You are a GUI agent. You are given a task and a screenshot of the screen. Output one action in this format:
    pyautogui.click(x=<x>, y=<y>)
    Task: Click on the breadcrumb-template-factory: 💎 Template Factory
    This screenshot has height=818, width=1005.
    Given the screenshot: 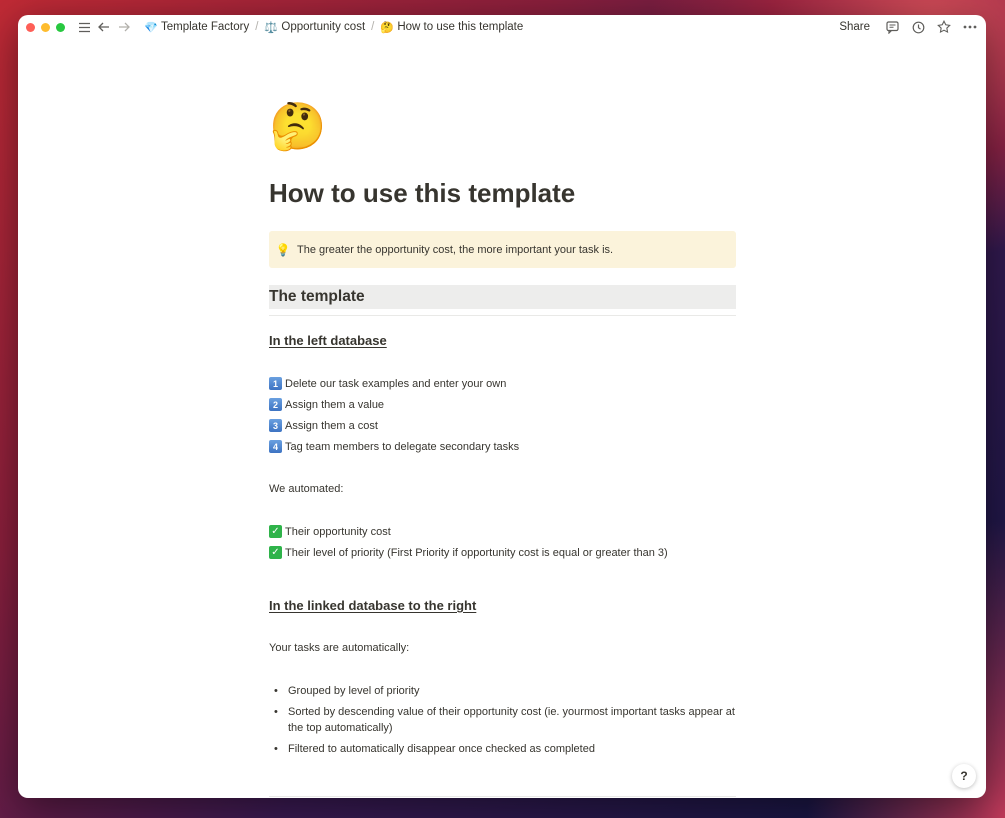 What is the action you would take?
    pyautogui.click(x=196, y=27)
    